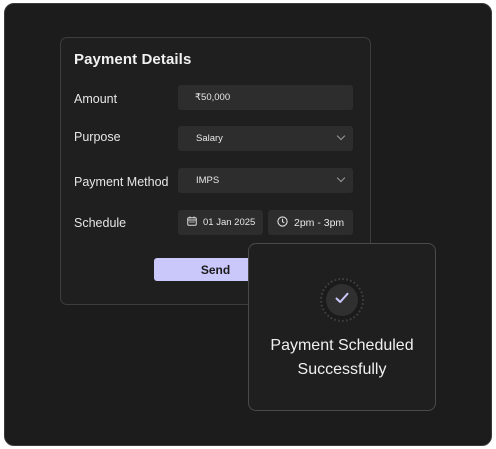 This screenshot has height=449, width=496. Describe the element at coordinates (96, 99) in the screenshot. I see `amount-label: Amount` at that location.